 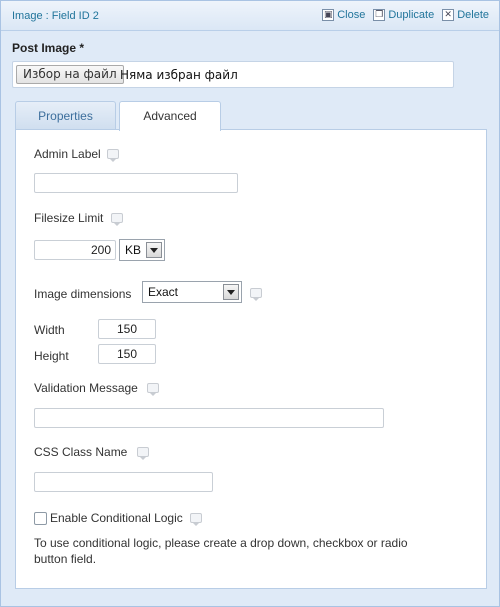 What do you see at coordinates (256, 294) in the screenshot?
I see `image-dimensions-help-icon` at bounding box center [256, 294].